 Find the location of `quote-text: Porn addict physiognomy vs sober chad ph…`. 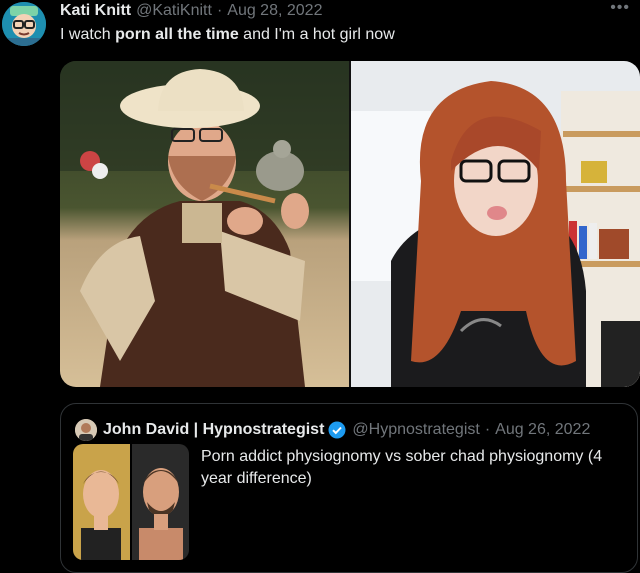

quote-text: Porn addict physiognomy vs sober chad ph… is located at coordinates (402, 467).